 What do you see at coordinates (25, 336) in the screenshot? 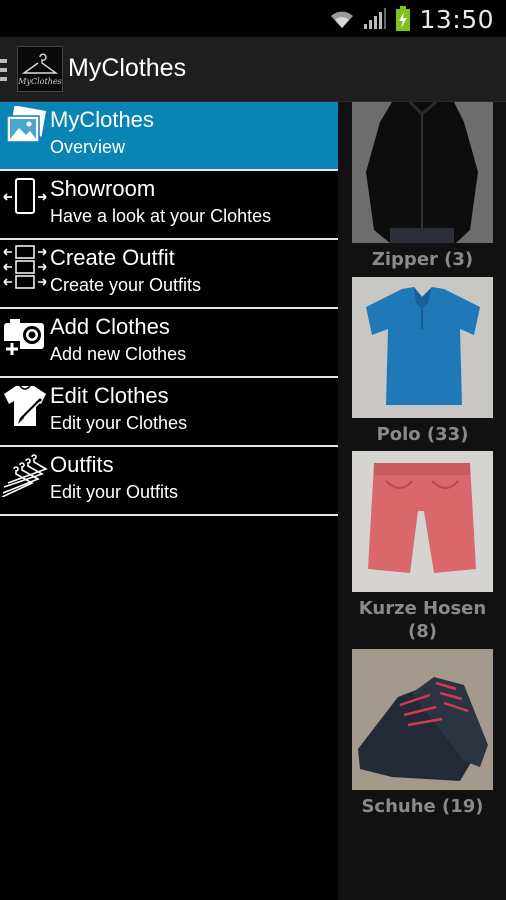
I see `add-camera-icon` at bounding box center [25, 336].